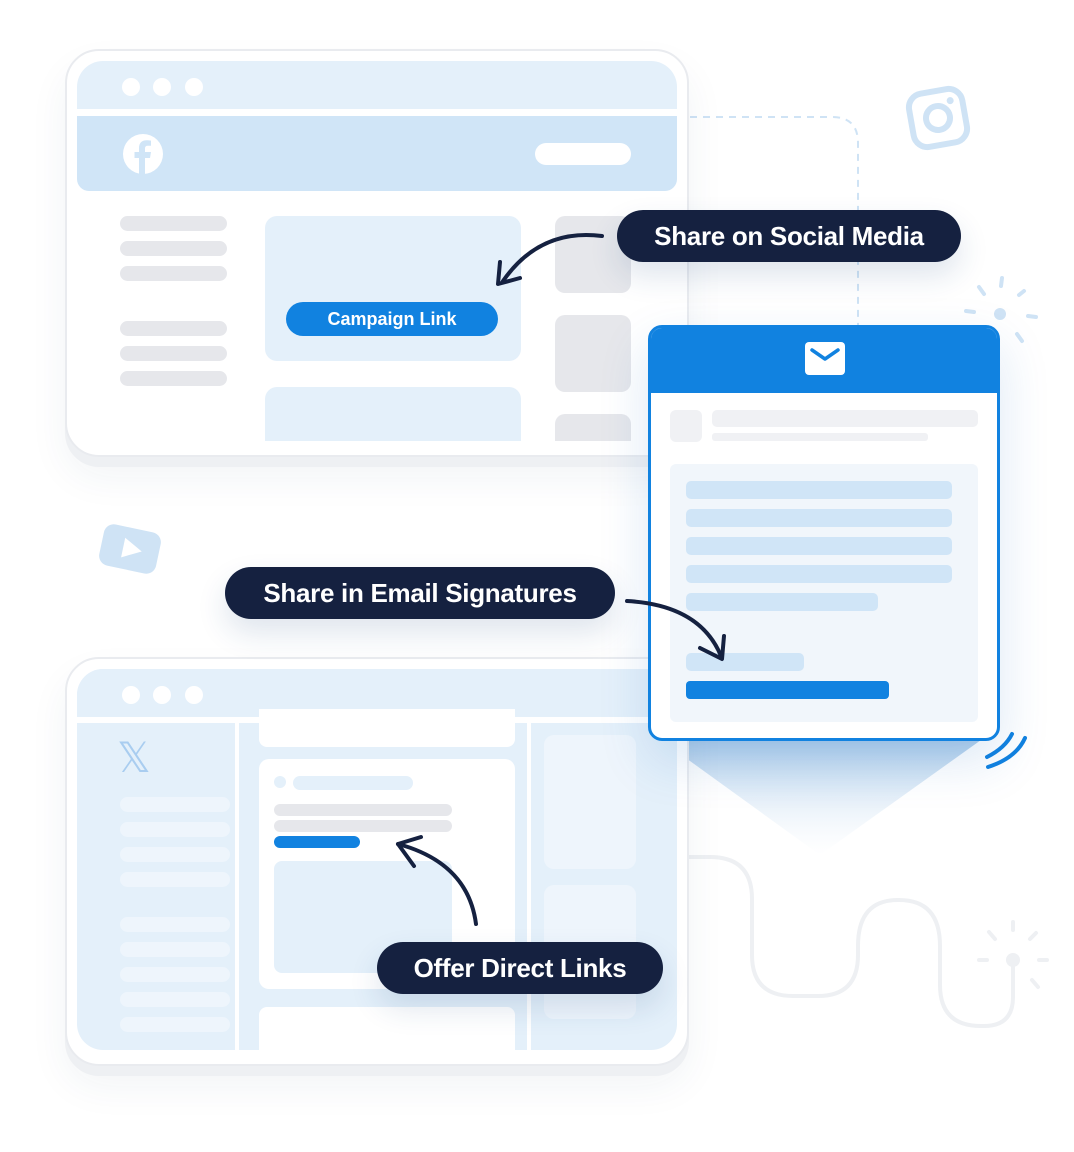  Describe the element at coordinates (583, 154) in the screenshot. I see `header-search-pill` at that location.